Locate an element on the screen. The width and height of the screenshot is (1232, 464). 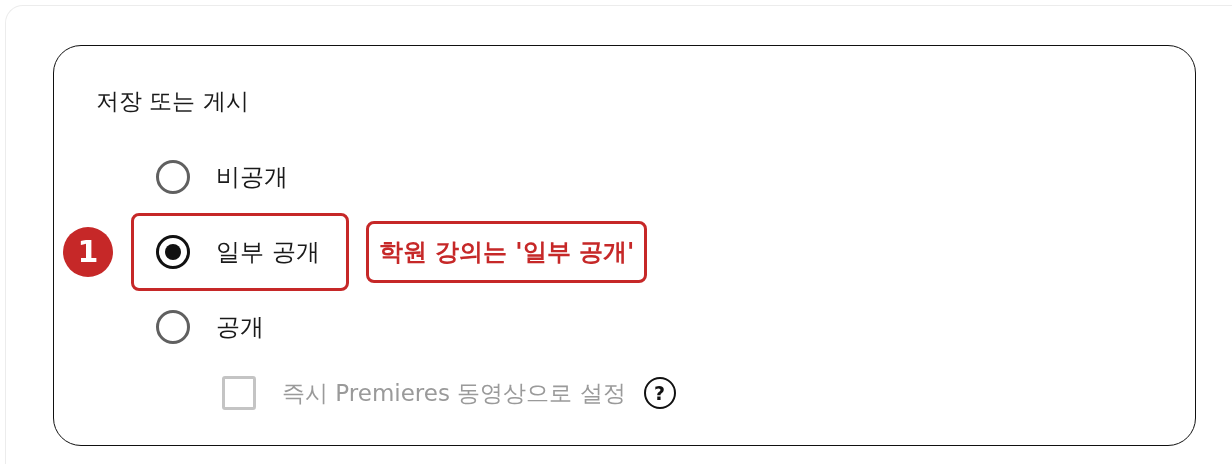
step-badge: 1 is located at coordinates (88, 251).